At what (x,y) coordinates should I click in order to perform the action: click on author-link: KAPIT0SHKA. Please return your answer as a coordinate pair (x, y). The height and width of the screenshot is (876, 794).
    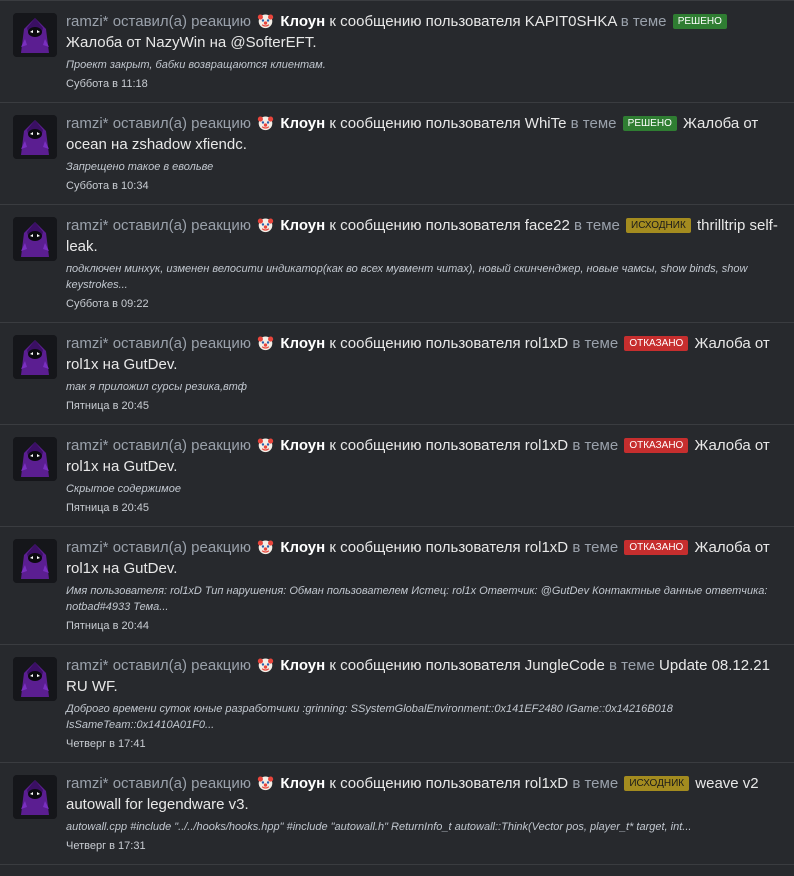
    Looking at the image, I should click on (571, 21).